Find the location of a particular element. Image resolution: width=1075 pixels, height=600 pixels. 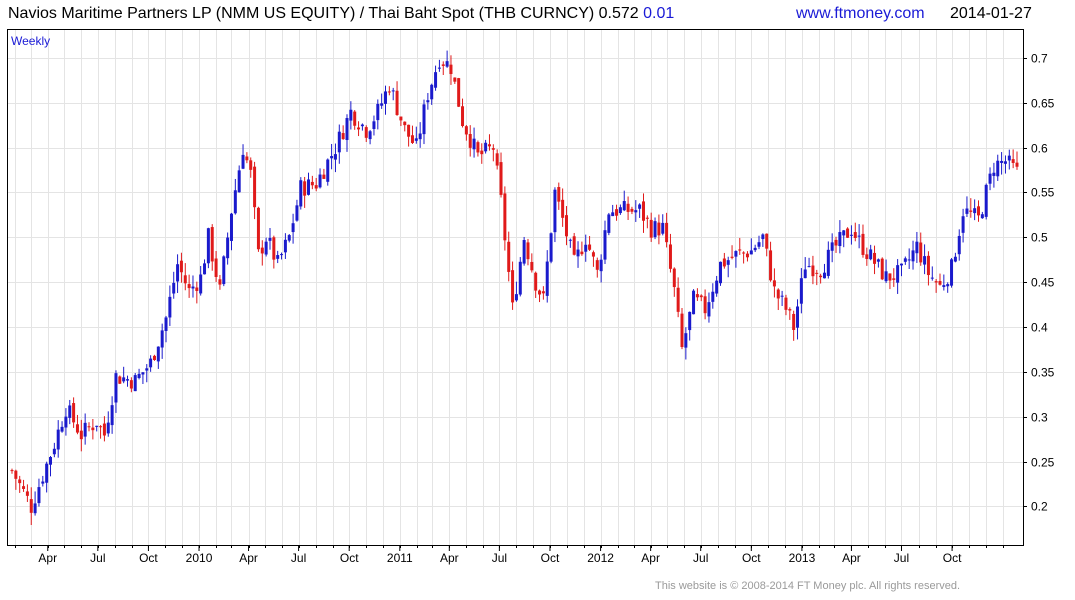

y-tick-label: 0.35 is located at coordinates (1043, 373).